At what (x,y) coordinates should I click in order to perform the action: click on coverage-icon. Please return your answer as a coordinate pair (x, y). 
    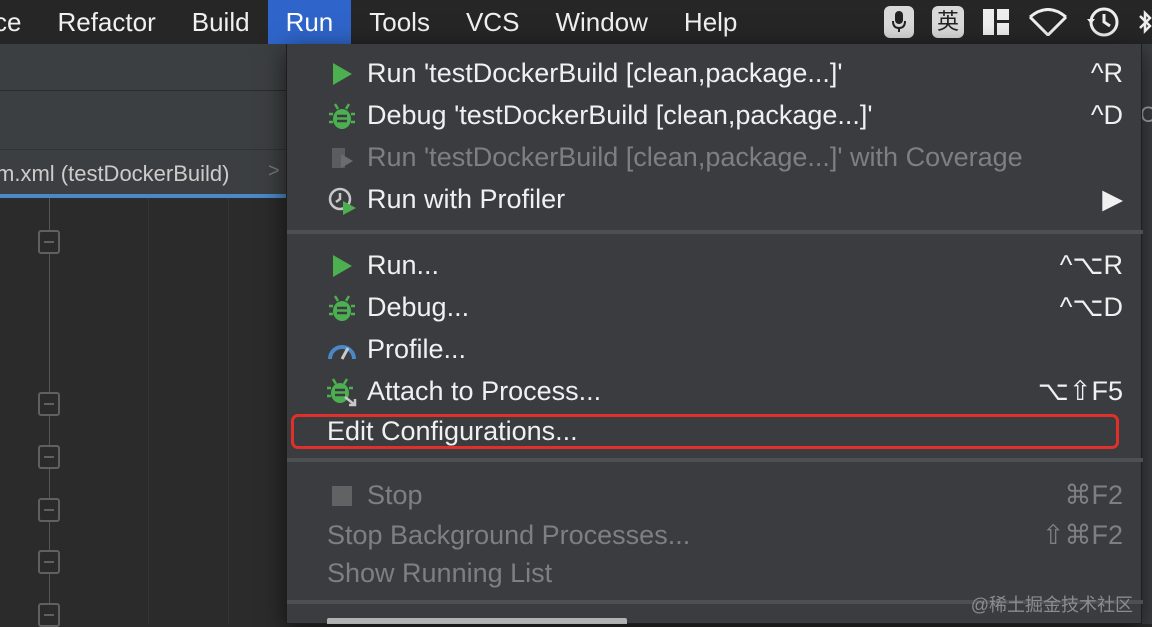
    Looking at the image, I should click on (342, 158).